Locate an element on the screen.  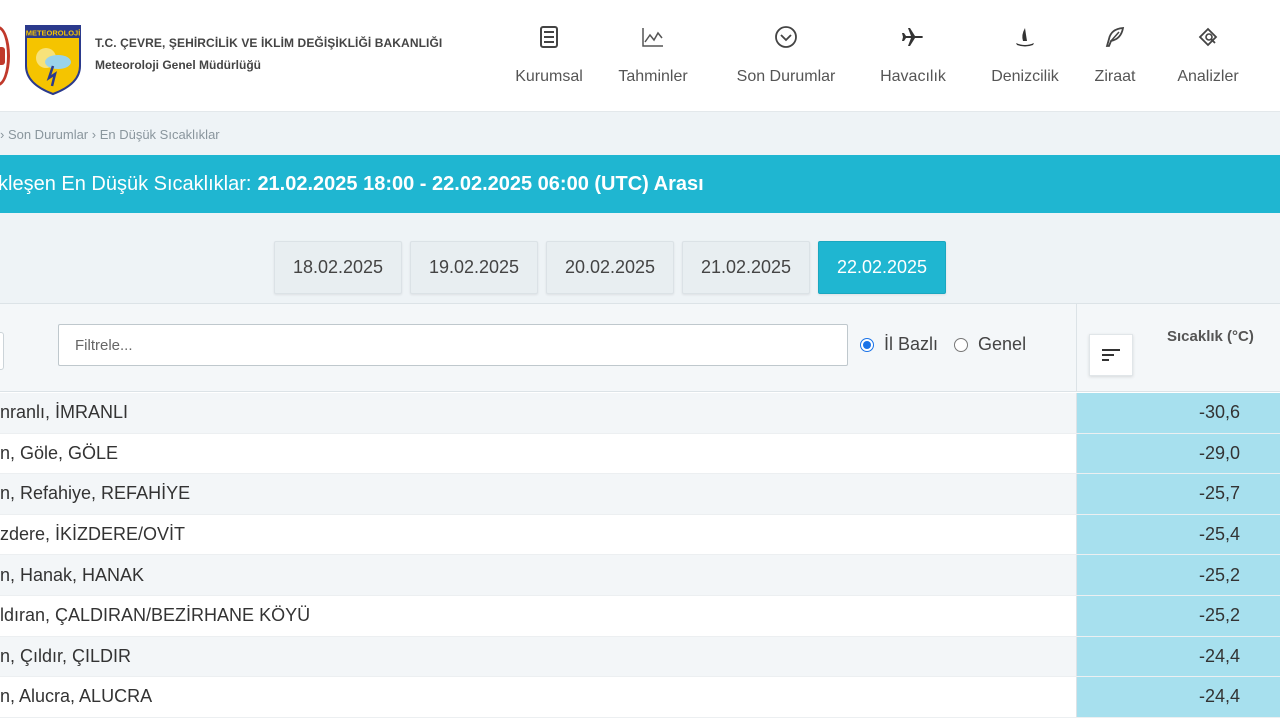
nav-label: Denizcilik is located at coordinates (1025, 76).